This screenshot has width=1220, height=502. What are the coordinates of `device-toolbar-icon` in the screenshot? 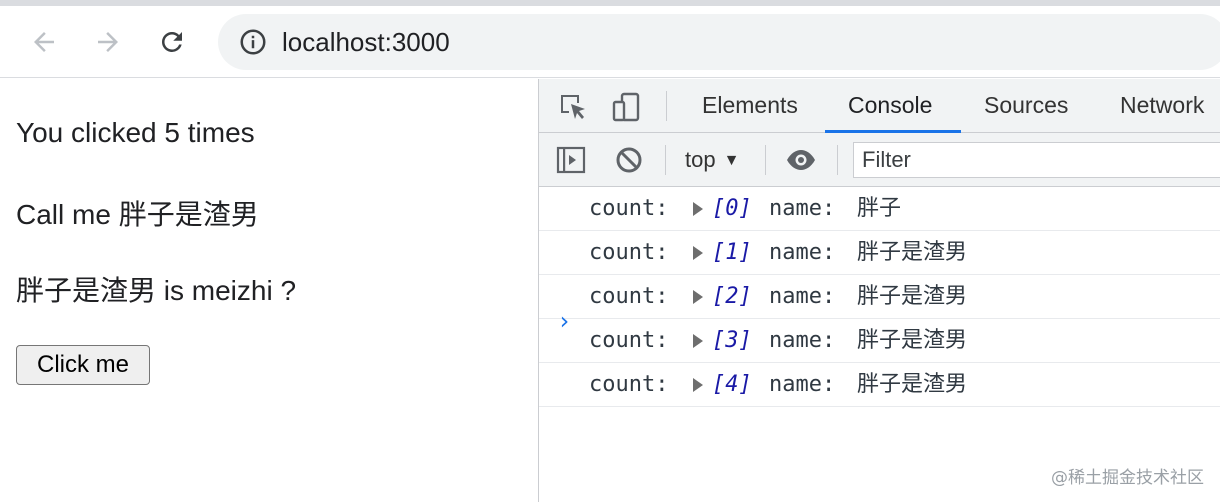 It's located at (627, 107).